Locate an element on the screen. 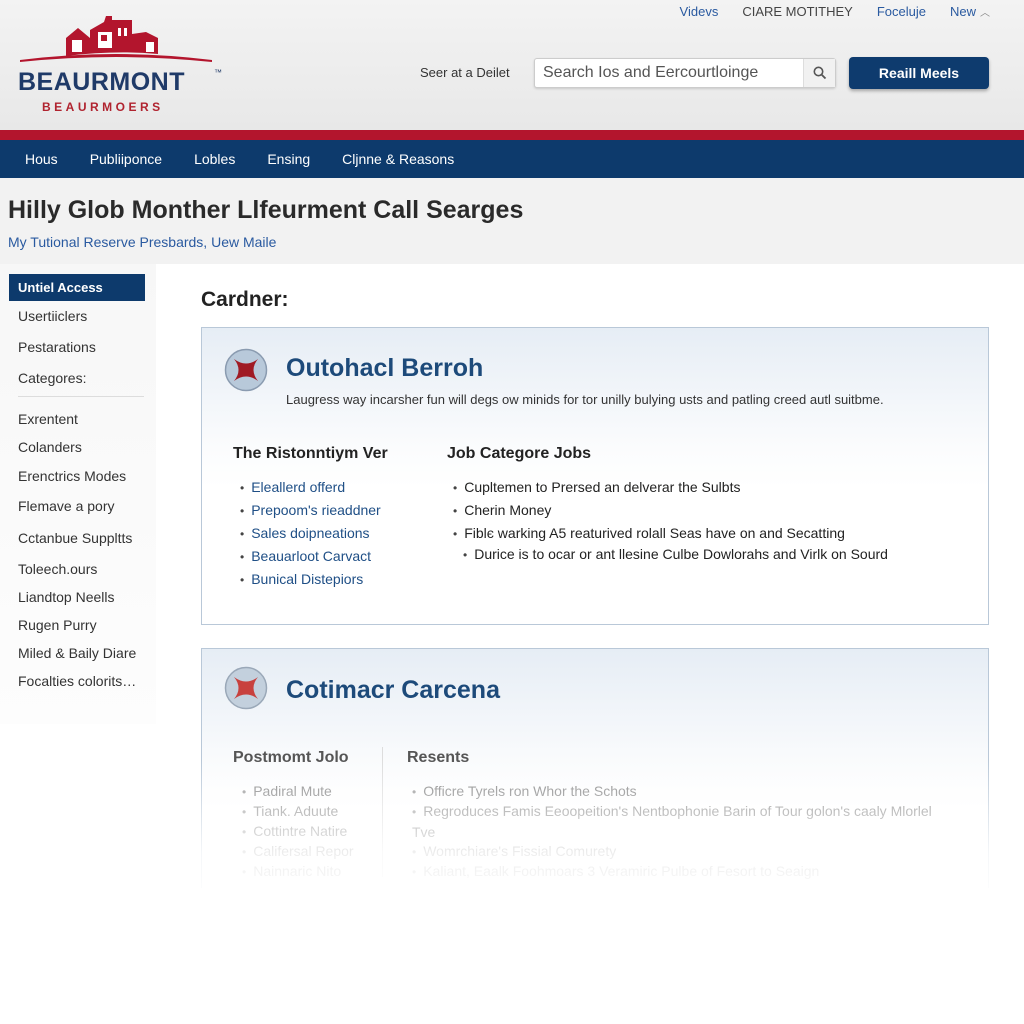  sidebar-item: Erenctrics Modes is located at coordinates (72, 476).